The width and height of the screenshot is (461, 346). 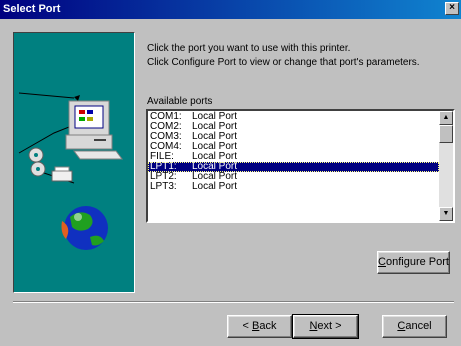 What do you see at coordinates (180, 101) in the screenshot?
I see `available-ports-label: Available ports` at bounding box center [180, 101].